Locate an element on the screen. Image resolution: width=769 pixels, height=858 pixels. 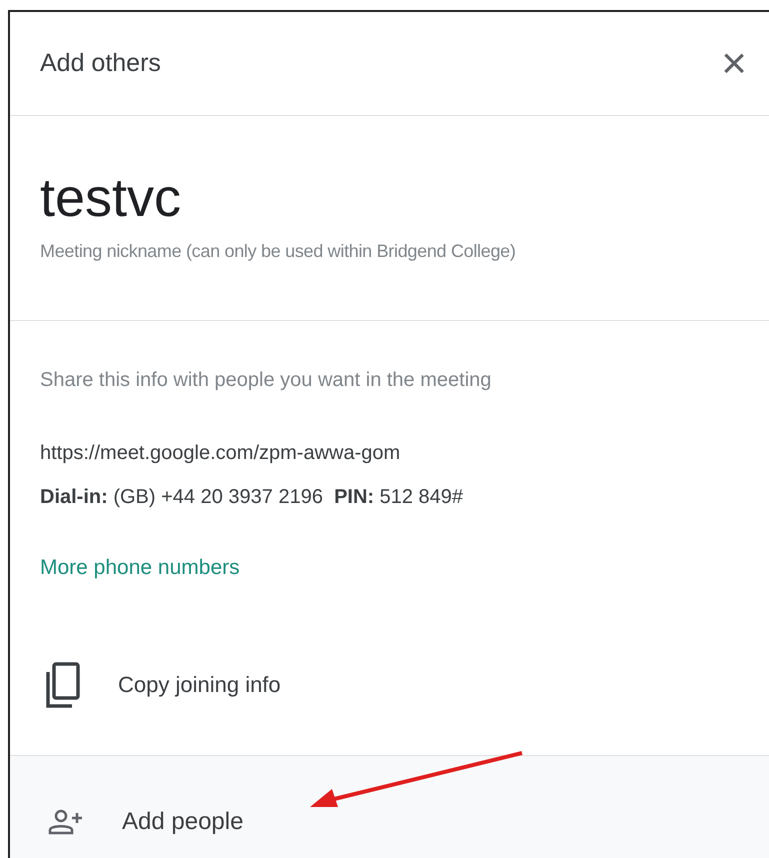
meeting-caption: Meeting nickname (can only be used within Bridgend College) is located at coordinates (278, 251).